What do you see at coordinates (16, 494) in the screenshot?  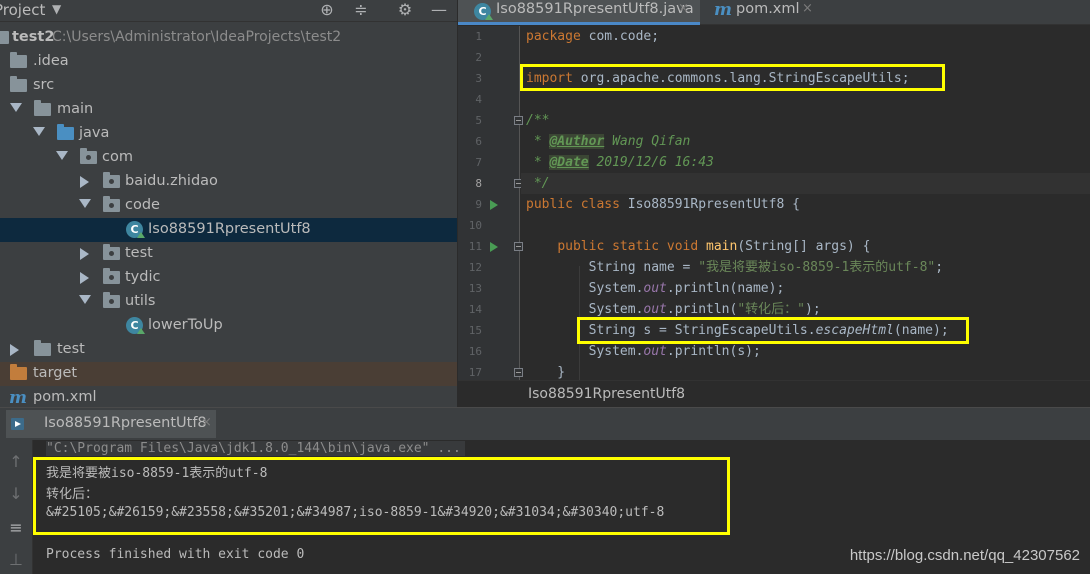 I see `scroll-down-icon: ↓` at bounding box center [16, 494].